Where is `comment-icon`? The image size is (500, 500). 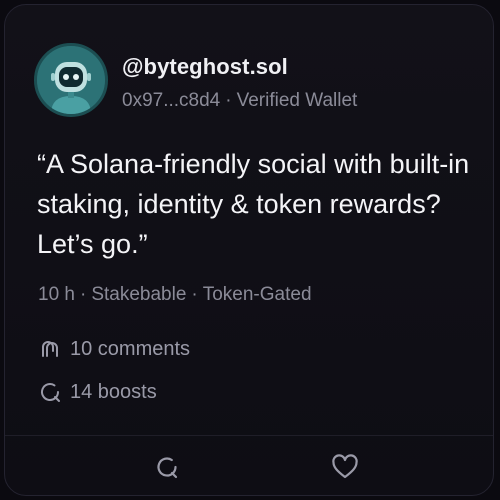
comment-icon is located at coordinates (167, 468).